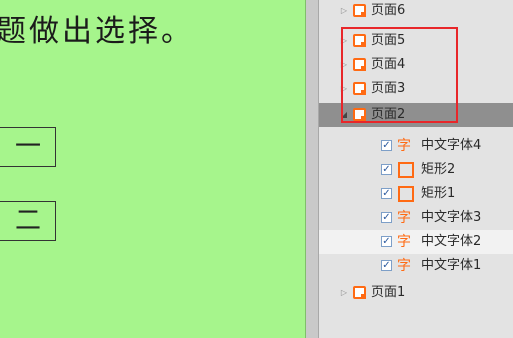 The width and height of the screenshot is (513, 338). What do you see at coordinates (416, 115) in the screenshot?
I see `layer-page-2: ◢ 页面2` at bounding box center [416, 115].